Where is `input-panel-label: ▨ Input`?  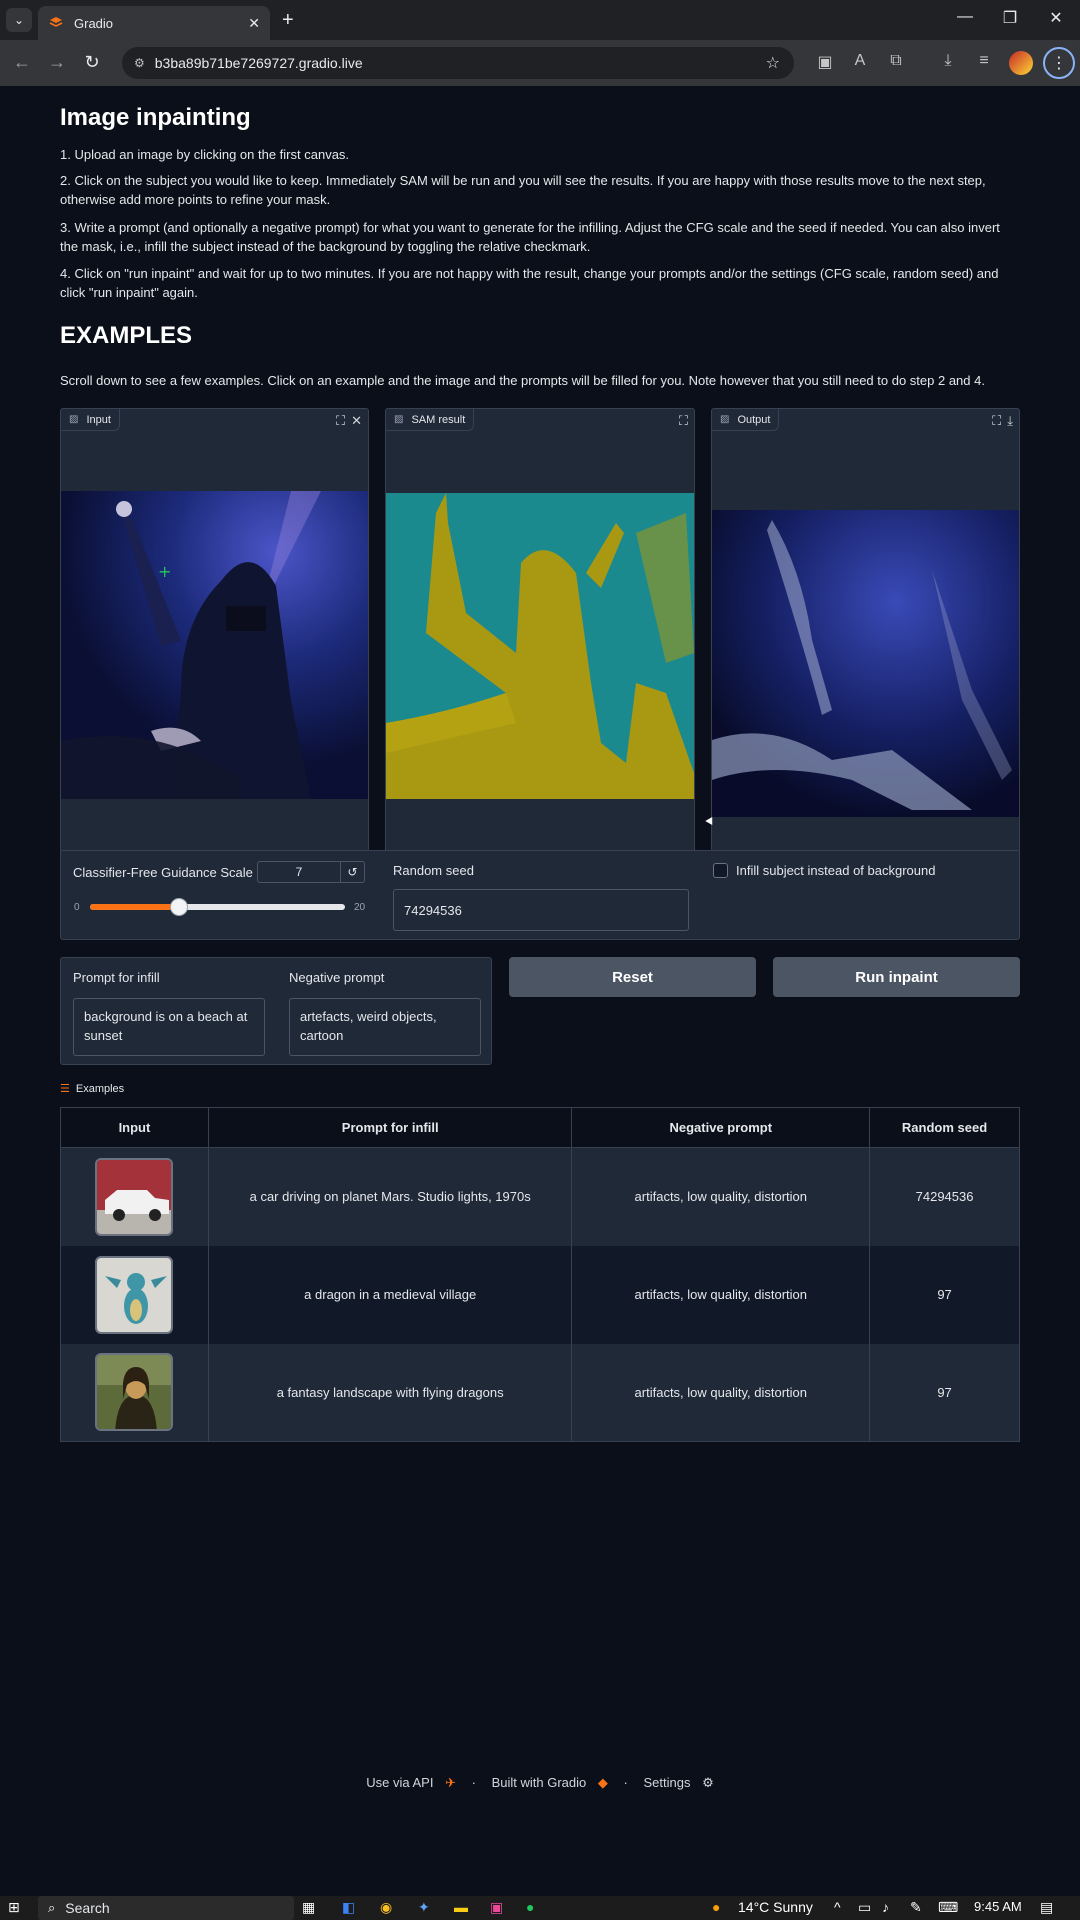
input-panel-label: ▨ Input is located at coordinates (90, 420).